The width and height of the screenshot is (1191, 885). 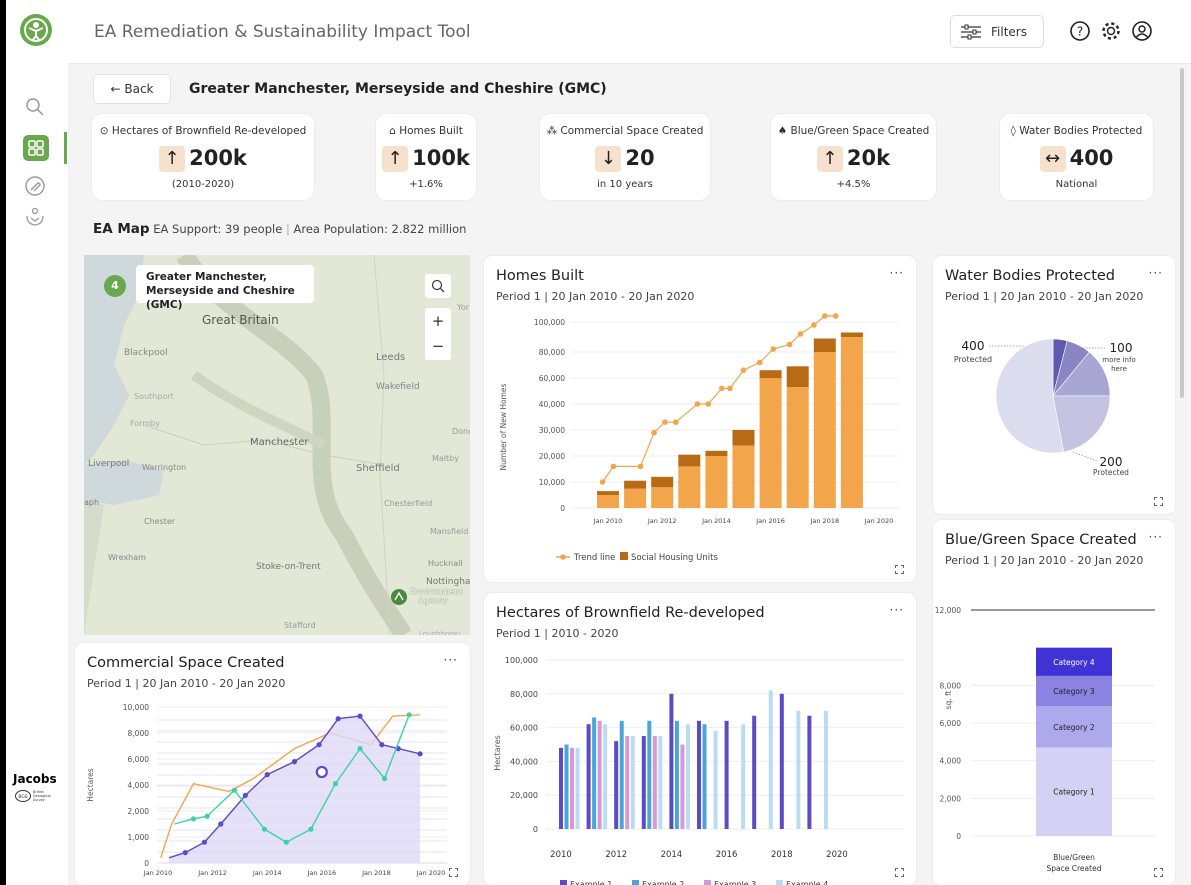 What do you see at coordinates (552, 456) in the screenshot?
I see `homes-y-tick: 20,000` at bounding box center [552, 456].